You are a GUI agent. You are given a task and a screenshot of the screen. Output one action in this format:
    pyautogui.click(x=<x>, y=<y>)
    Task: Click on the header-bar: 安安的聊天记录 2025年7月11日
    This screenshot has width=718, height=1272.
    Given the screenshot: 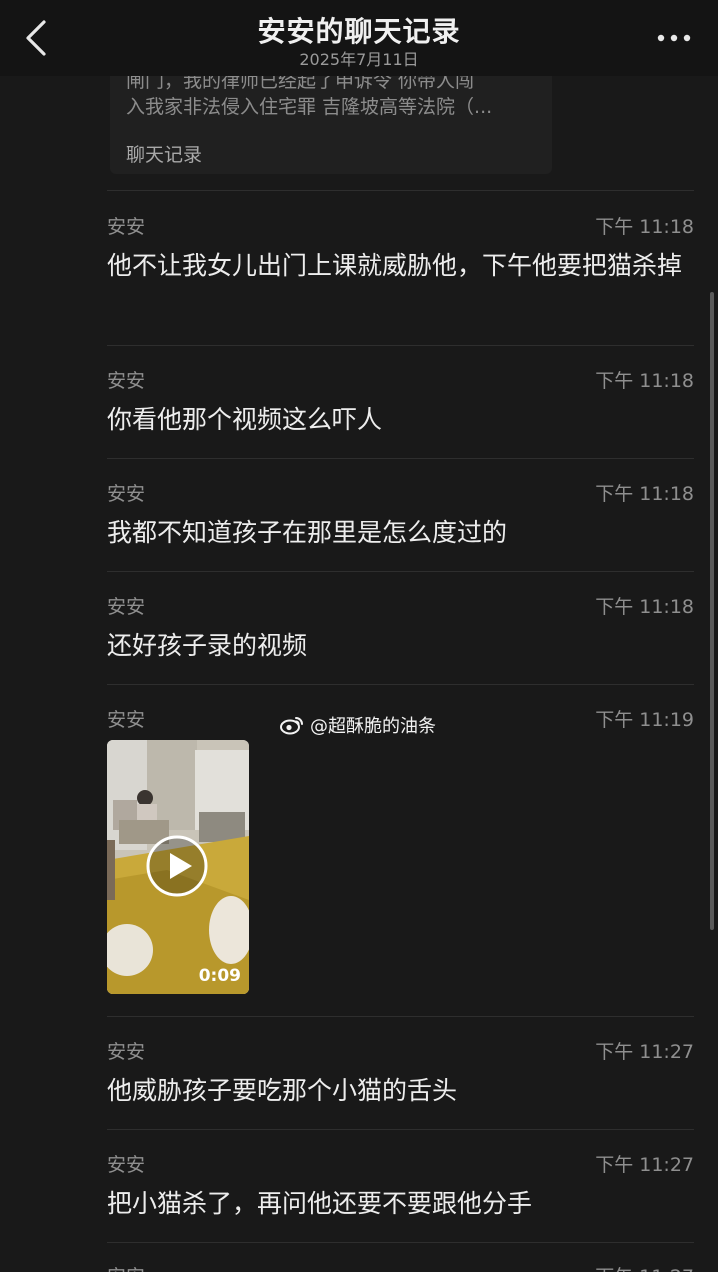 What is the action you would take?
    pyautogui.click(x=359, y=38)
    